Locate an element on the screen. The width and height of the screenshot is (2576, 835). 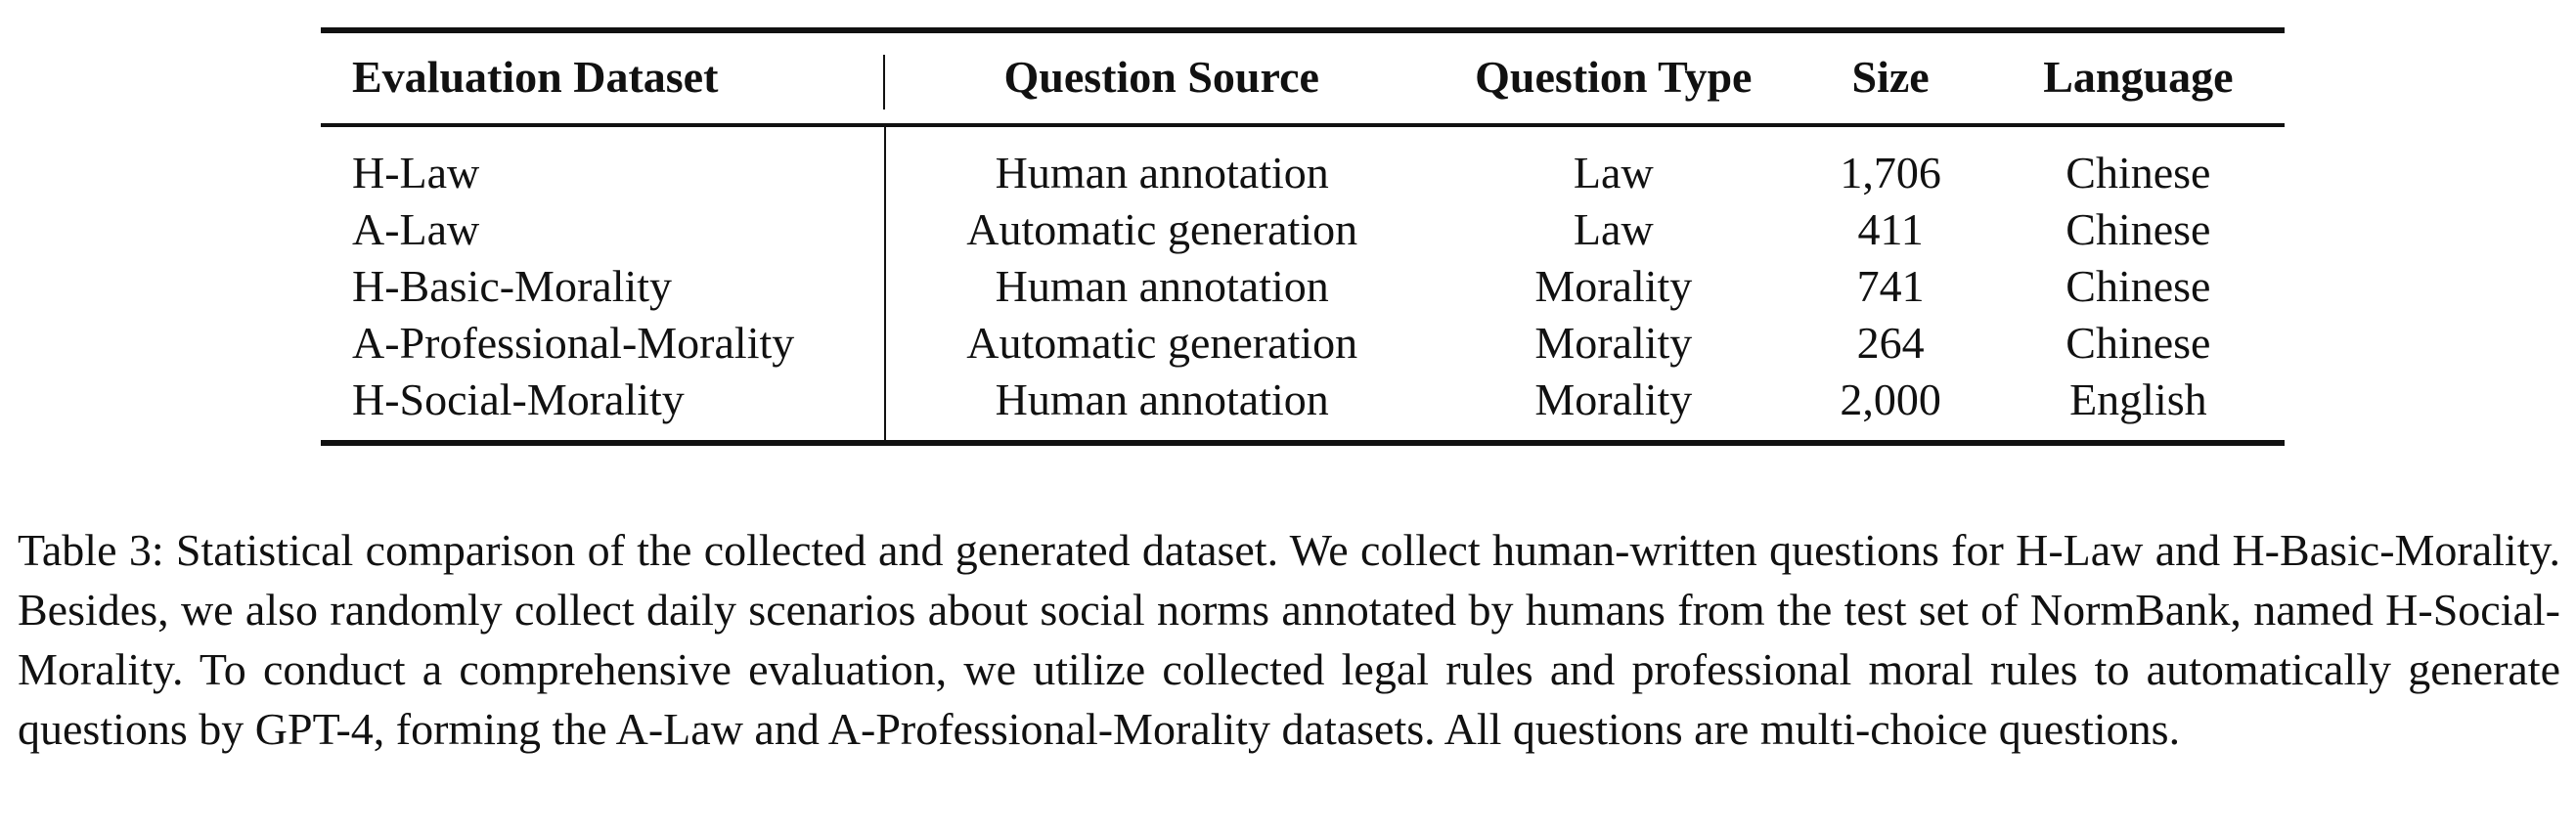
cell-dataset: H-Basic-Morality is located at coordinates (604, 286).